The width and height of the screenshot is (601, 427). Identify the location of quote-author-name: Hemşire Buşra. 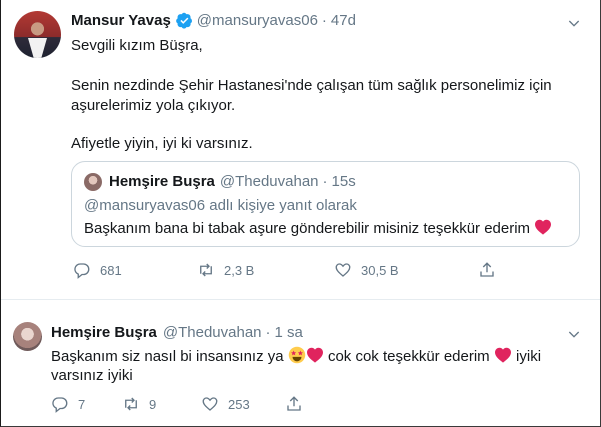
(162, 181).